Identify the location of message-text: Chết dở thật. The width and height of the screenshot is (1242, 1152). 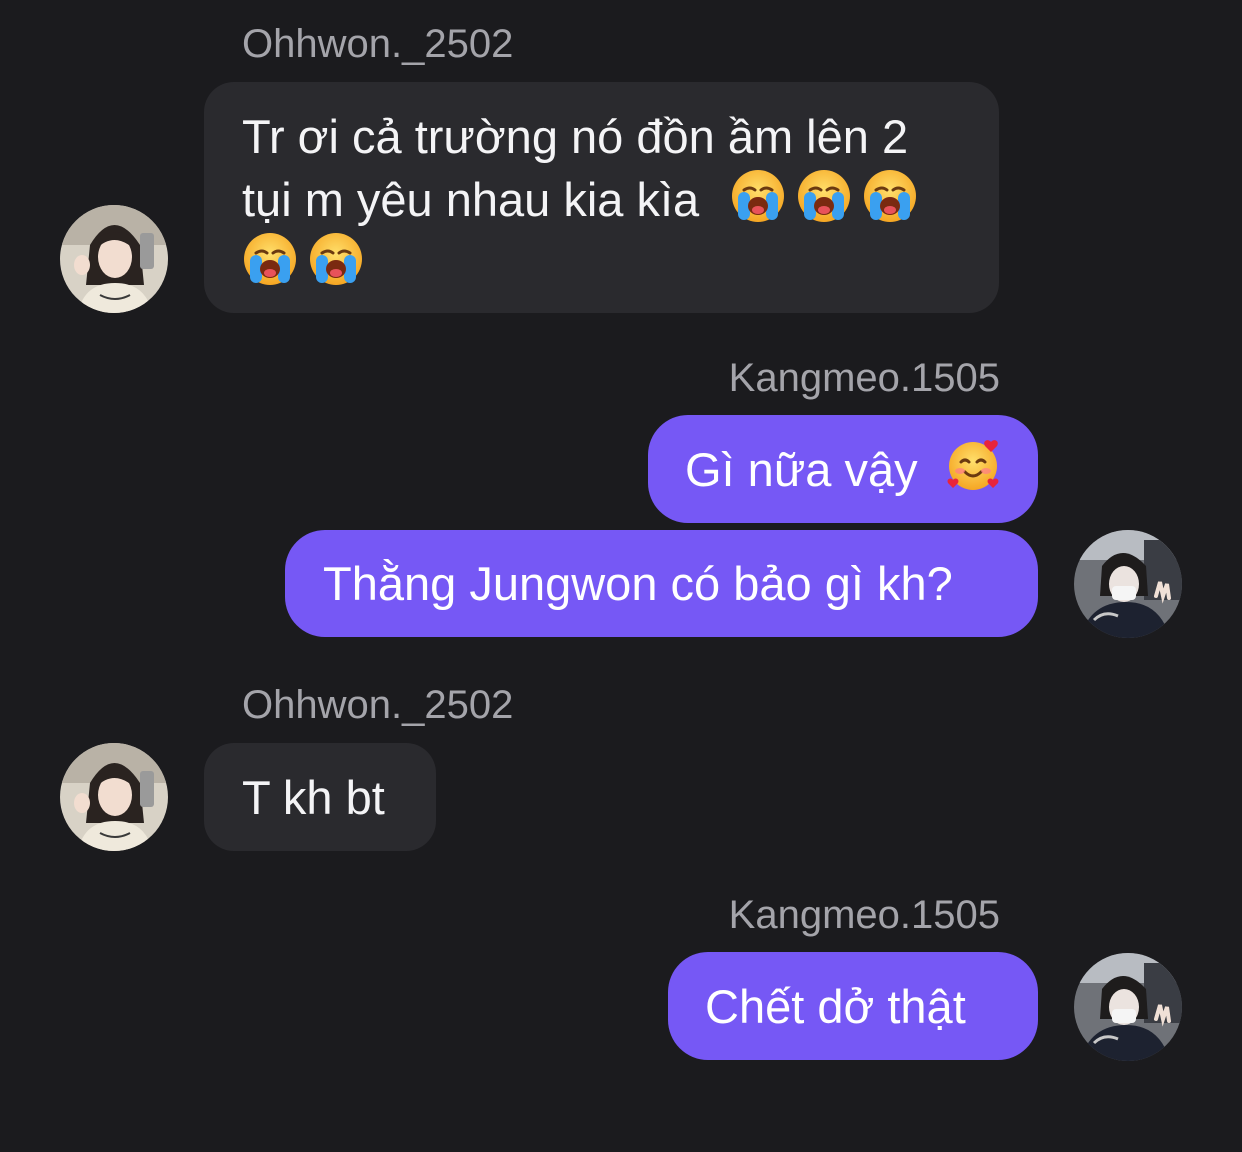
(835, 1006).